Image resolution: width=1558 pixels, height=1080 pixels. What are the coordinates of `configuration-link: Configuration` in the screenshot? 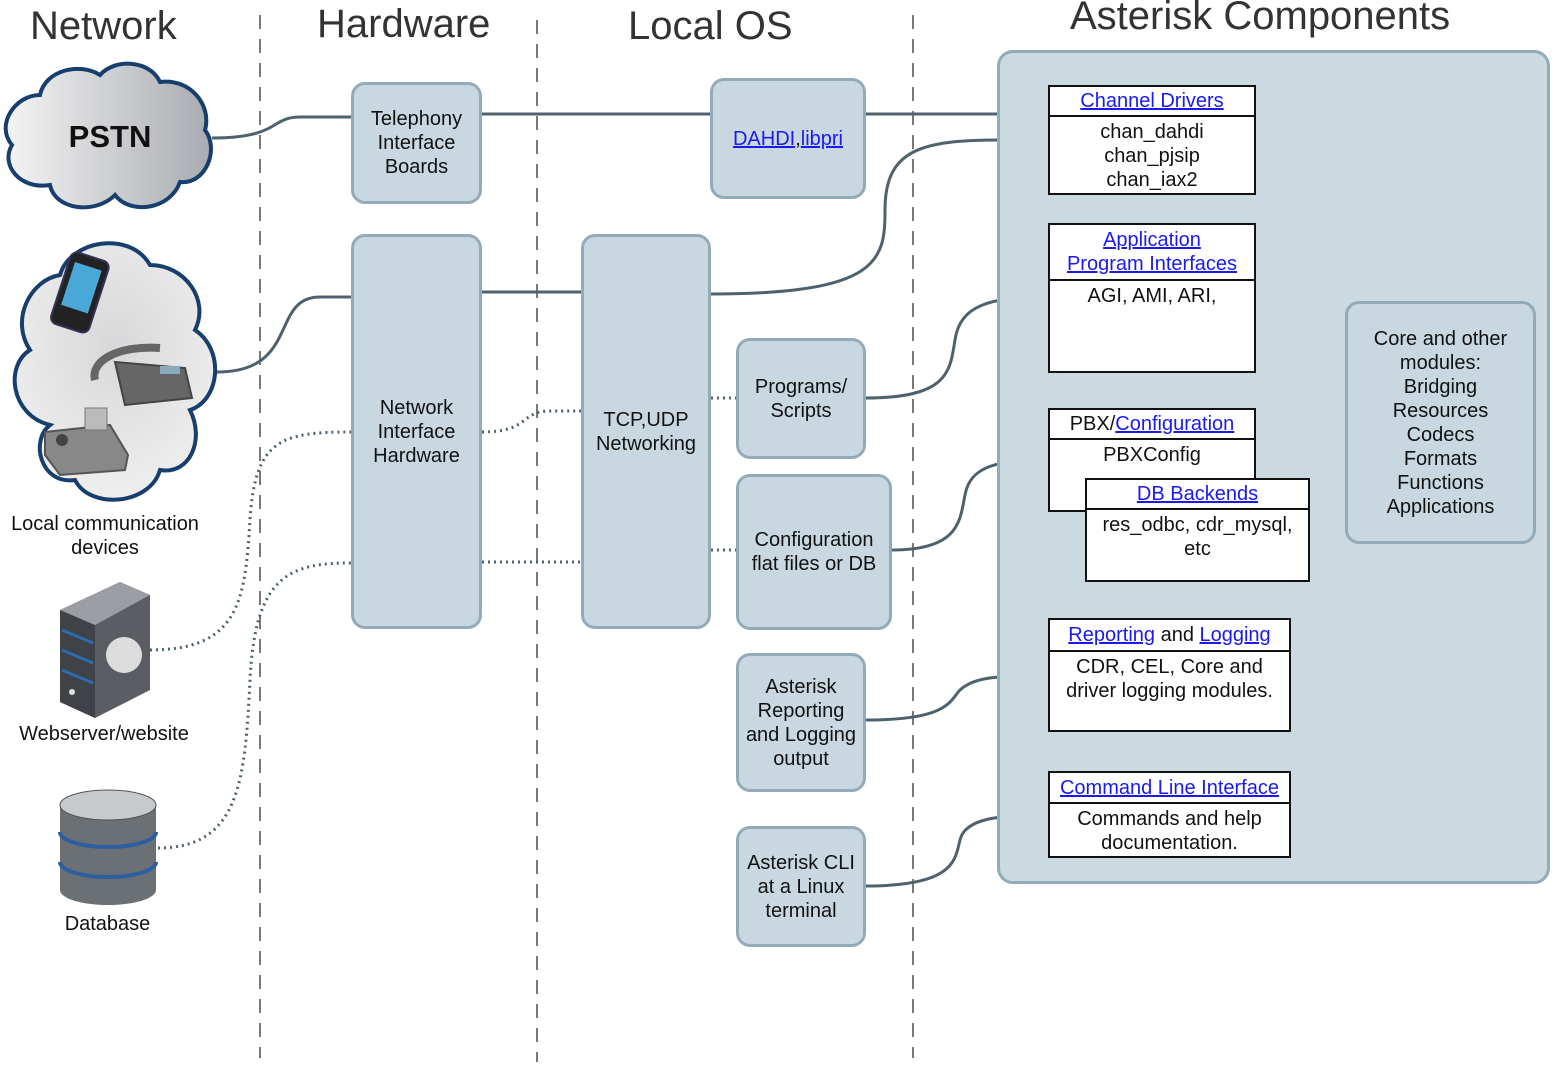 It's located at (1174, 424).